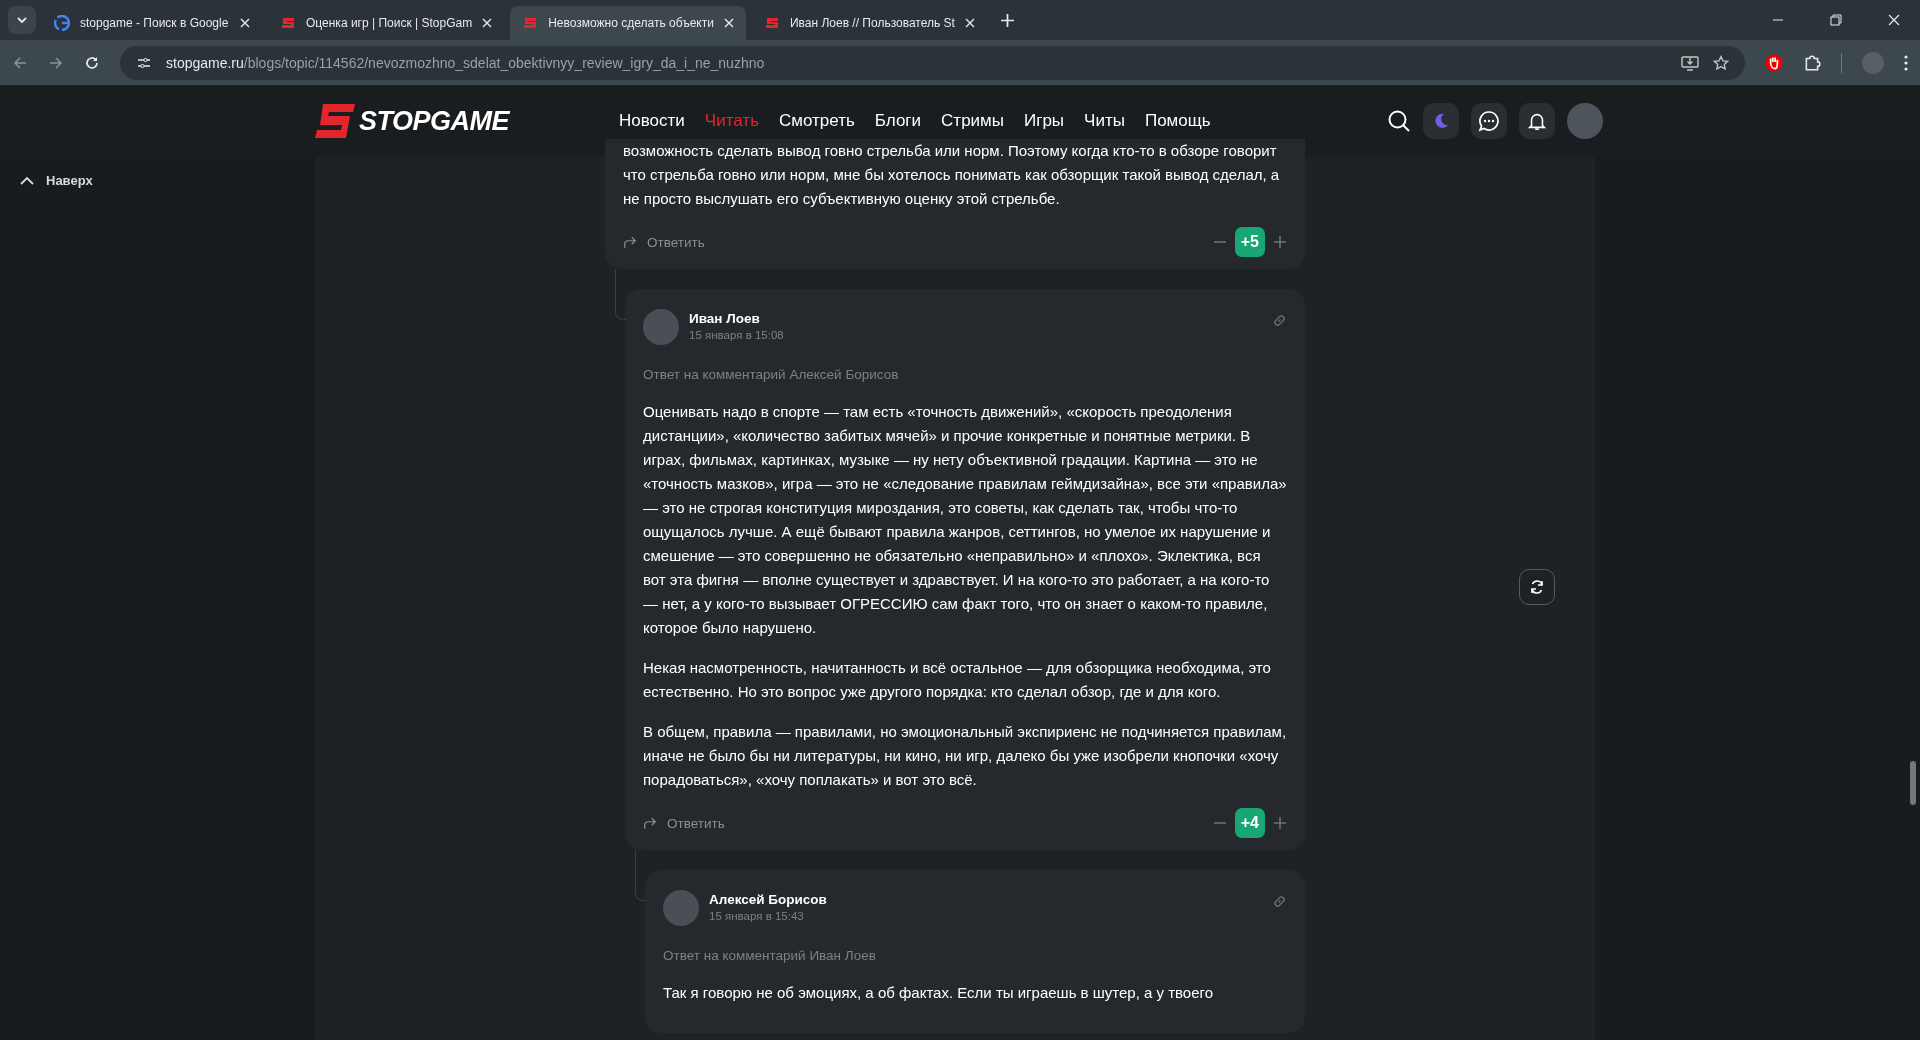  I want to click on tab-title: stopgame - Поиск в Google, so click(155, 23).